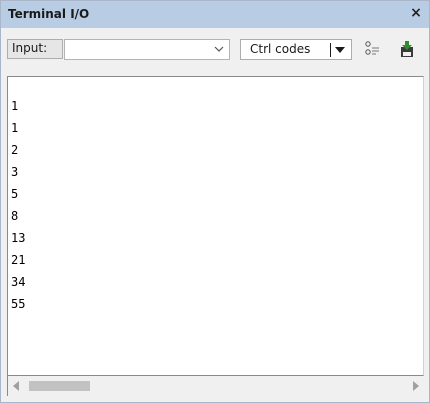 This screenshot has width=430, height=403. Describe the element at coordinates (215, 386) in the screenshot. I see `horizontal-scrollbar` at that location.